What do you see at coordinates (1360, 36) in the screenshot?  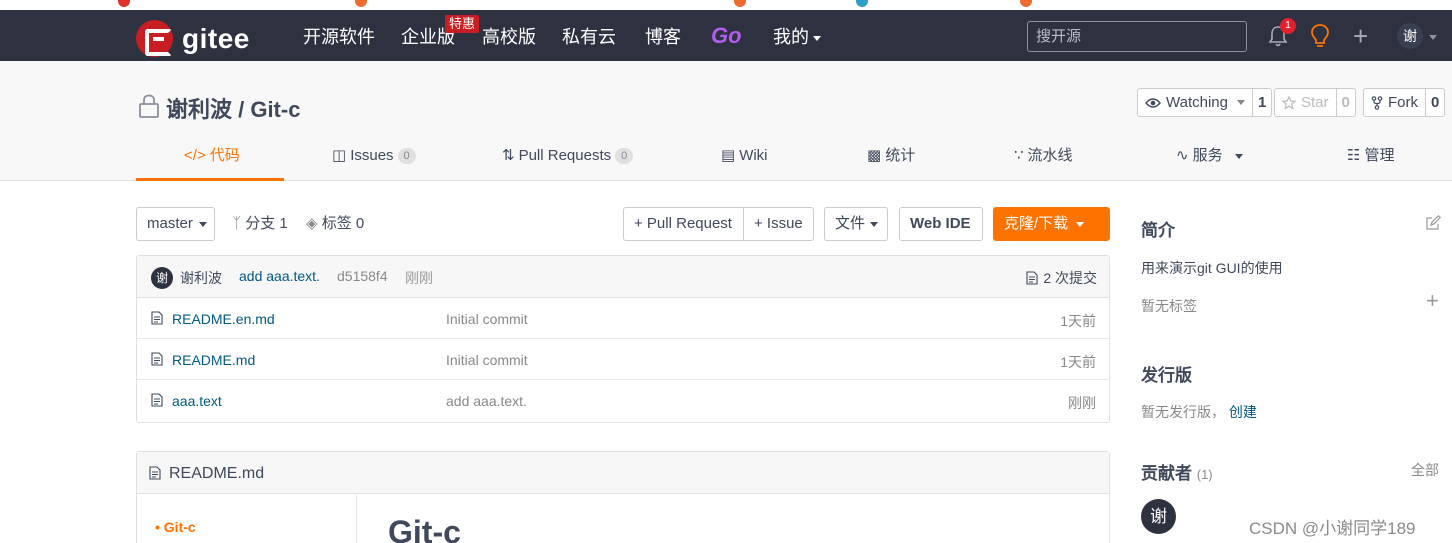 I see `create-plus-icon: +` at bounding box center [1360, 36].